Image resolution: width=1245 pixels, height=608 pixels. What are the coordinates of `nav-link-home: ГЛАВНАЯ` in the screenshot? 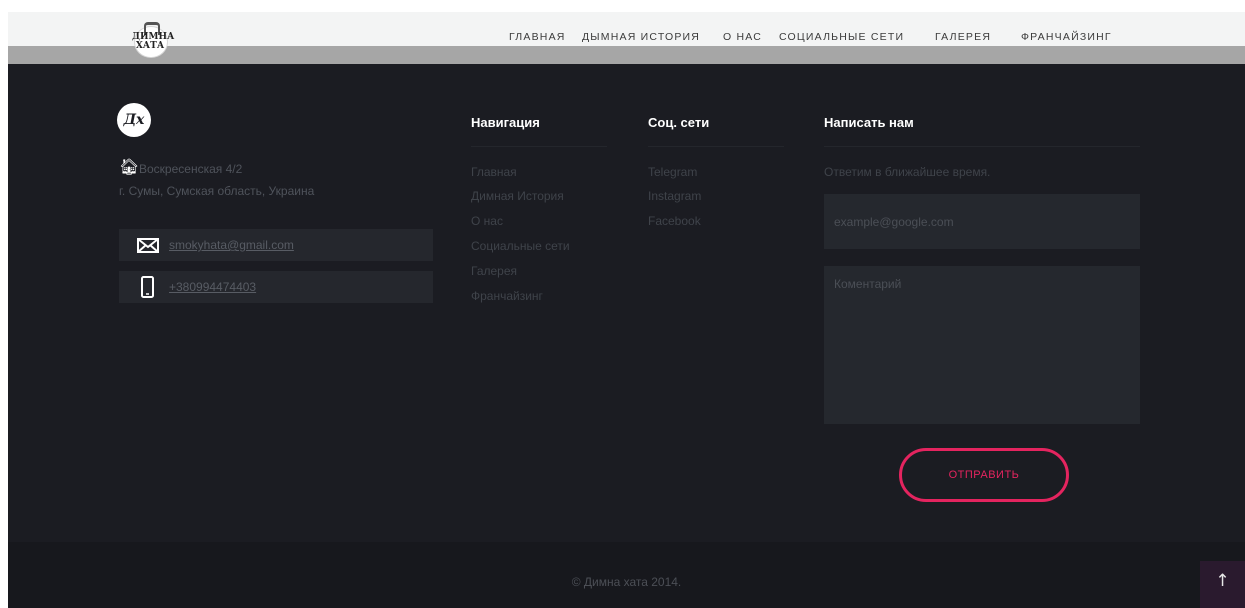 It's located at (537, 37).